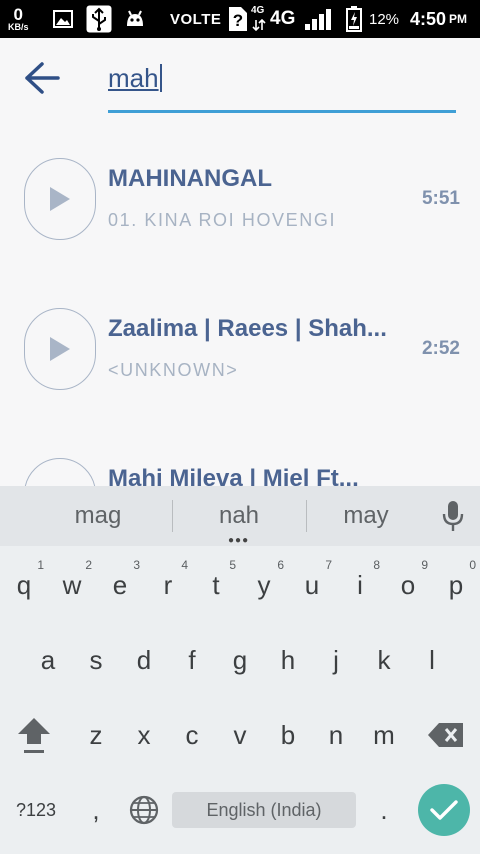 This screenshot has height=854, width=480. I want to click on symbols-key: ?123, so click(36, 810).